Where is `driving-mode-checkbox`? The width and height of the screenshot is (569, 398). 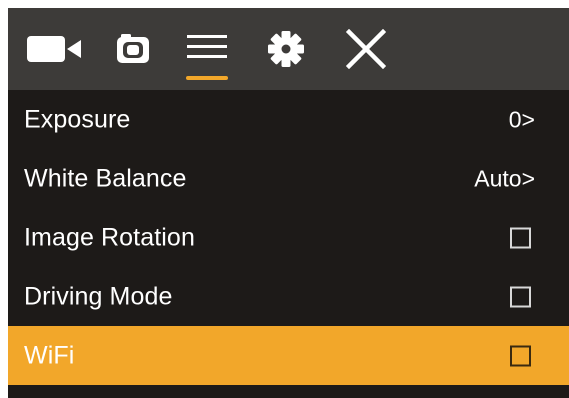 driving-mode-checkbox is located at coordinates (520, 296).